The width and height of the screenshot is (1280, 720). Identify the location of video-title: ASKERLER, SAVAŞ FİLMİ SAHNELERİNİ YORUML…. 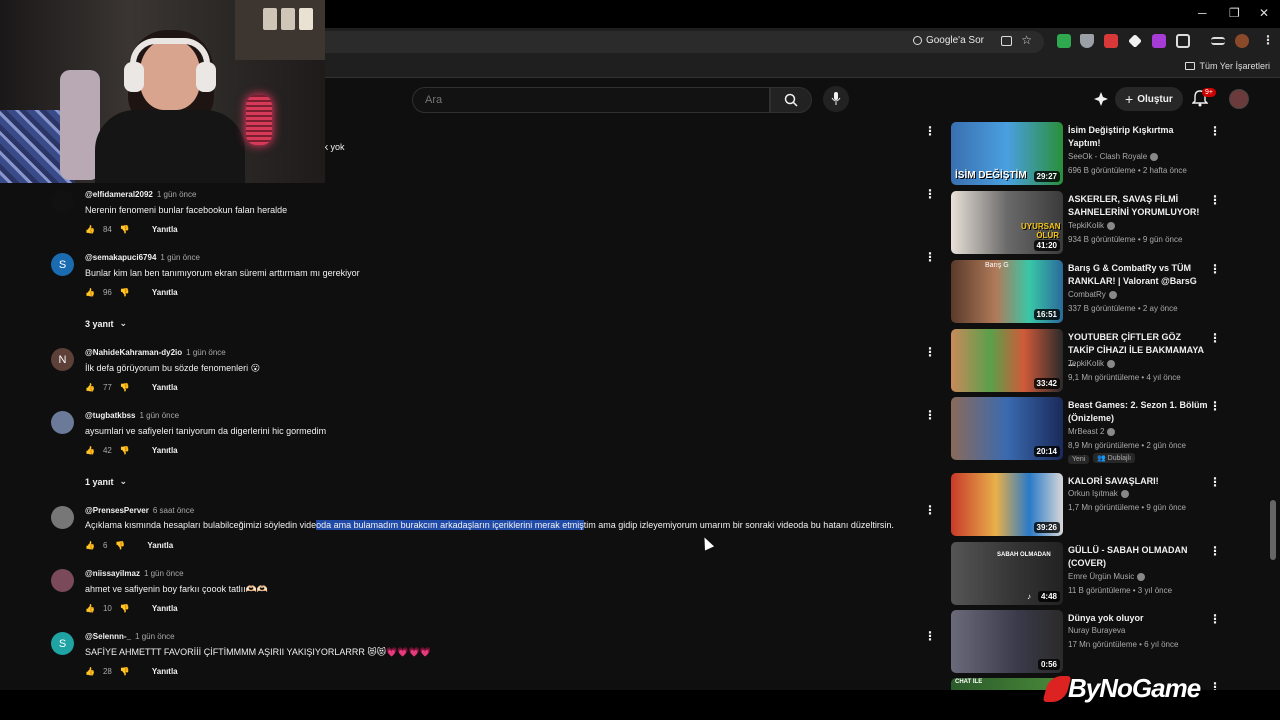
(1138, 206).